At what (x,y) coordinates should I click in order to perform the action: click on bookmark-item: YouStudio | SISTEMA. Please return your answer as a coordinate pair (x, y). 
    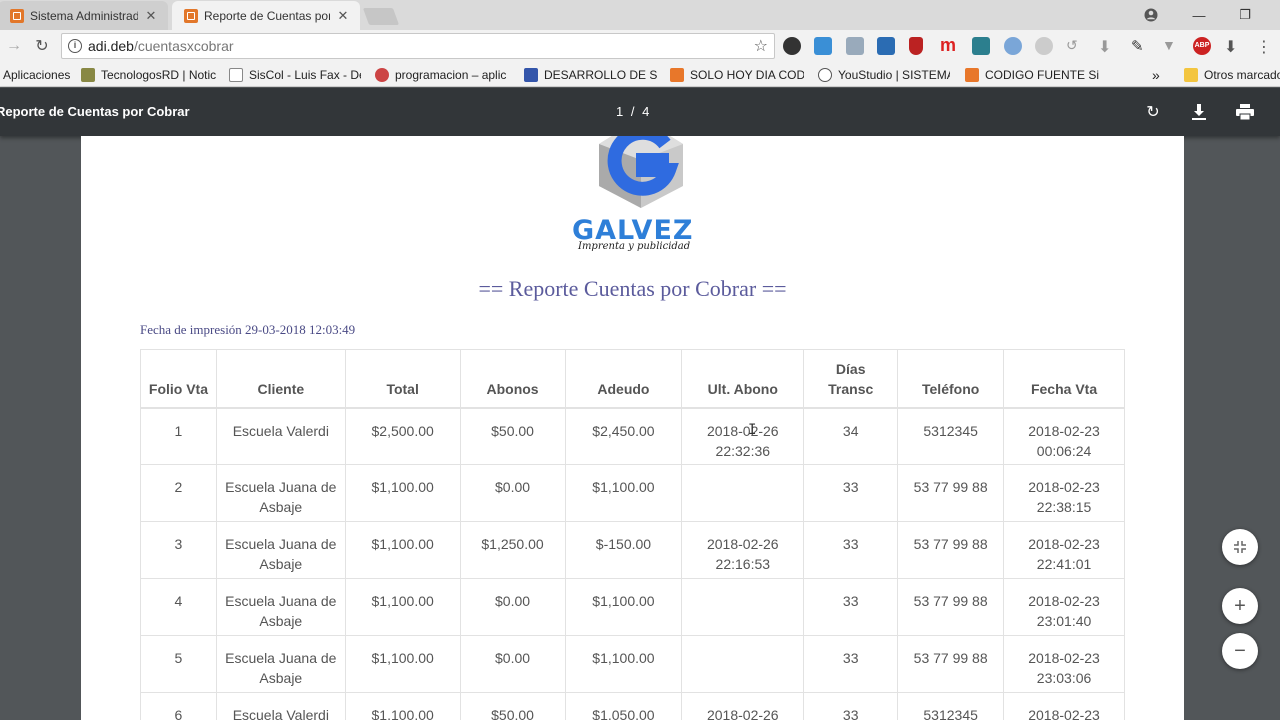
    Looking at the image, I should click on (884, 74).